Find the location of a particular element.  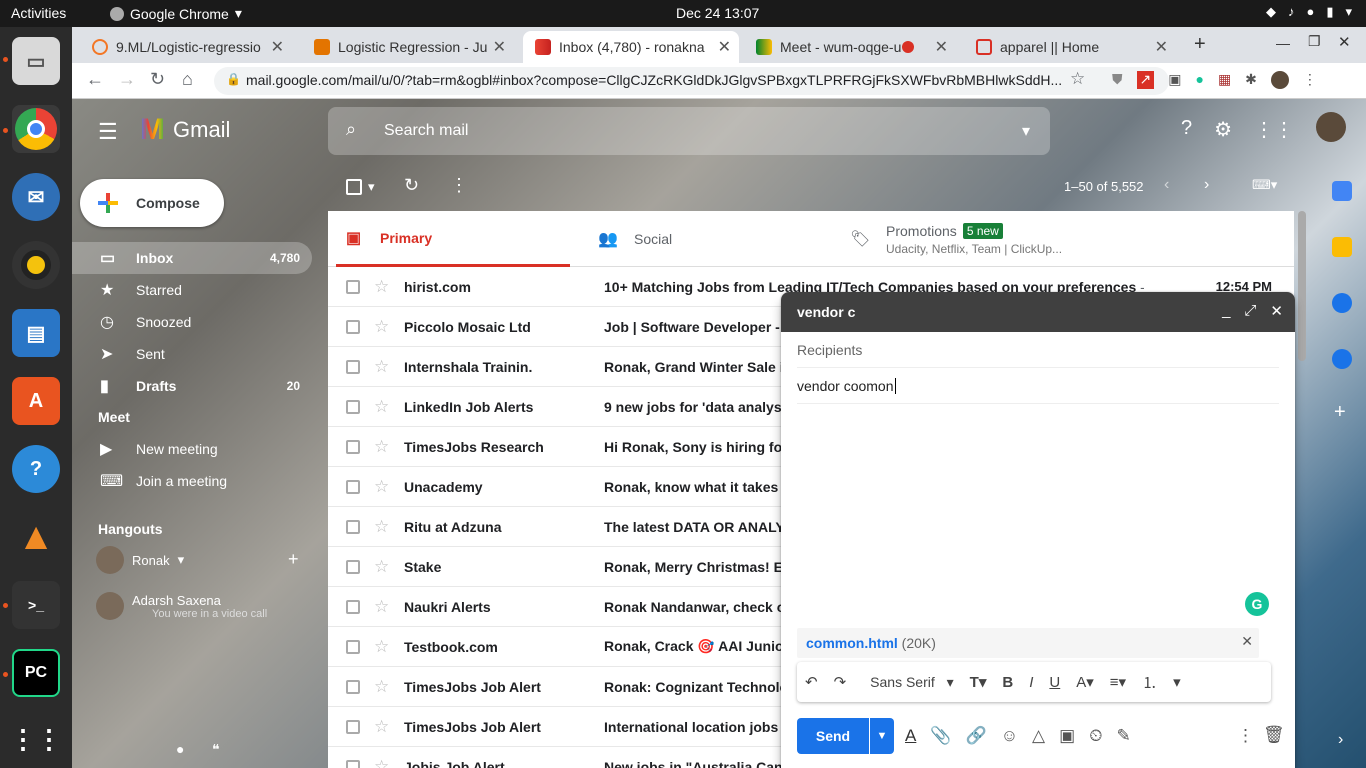

undo-icon: ↶ is located at coordinates (811, 682).